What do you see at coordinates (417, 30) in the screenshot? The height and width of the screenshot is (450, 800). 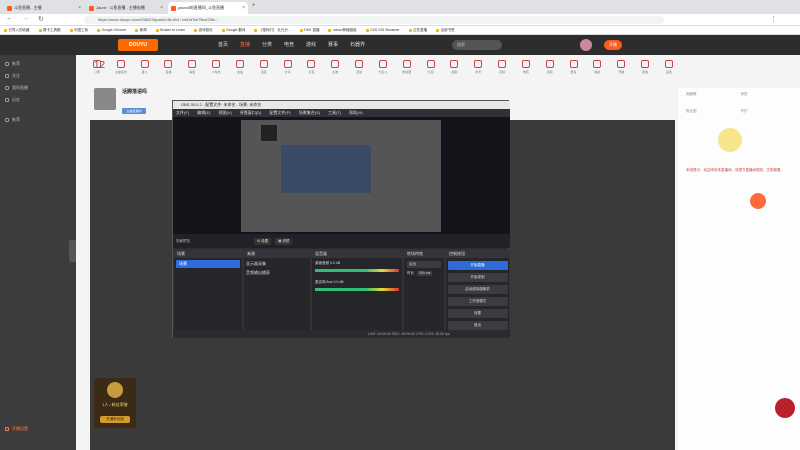 I see `bookmark-item: 正在直播` at bounding box center [417, 30].